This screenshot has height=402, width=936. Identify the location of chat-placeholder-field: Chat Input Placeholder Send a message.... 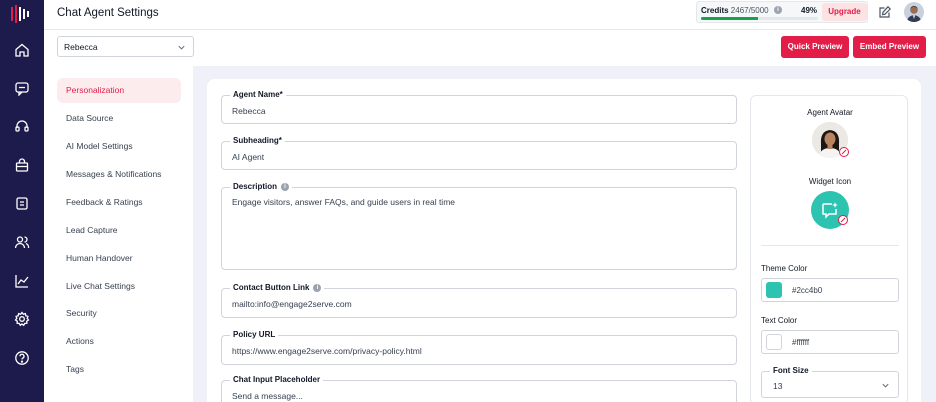
(479, 388).